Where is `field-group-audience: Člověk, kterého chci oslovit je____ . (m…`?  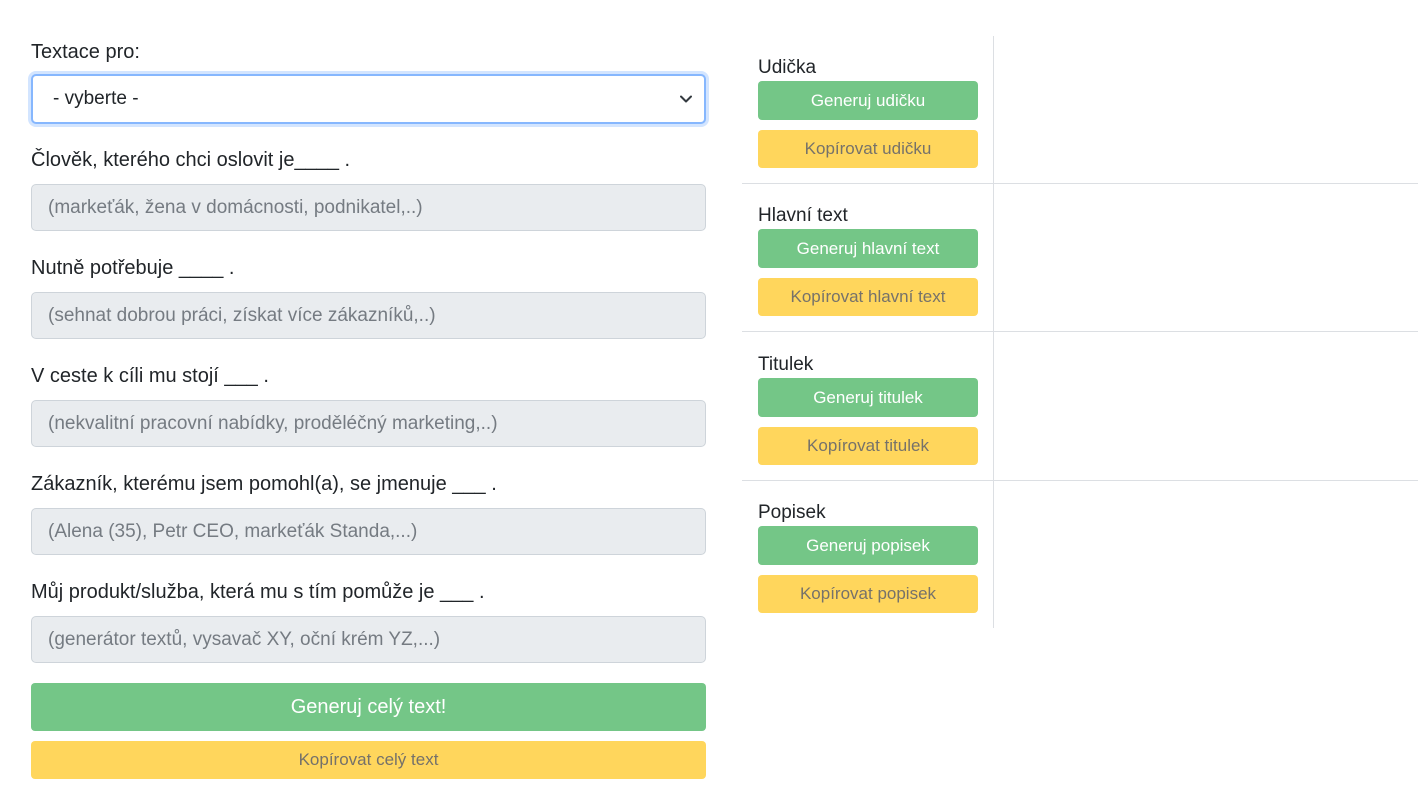 field-group-audience: Člověk, kterého chci oslovit je____ . (m… is located at coordinates (368, 188).